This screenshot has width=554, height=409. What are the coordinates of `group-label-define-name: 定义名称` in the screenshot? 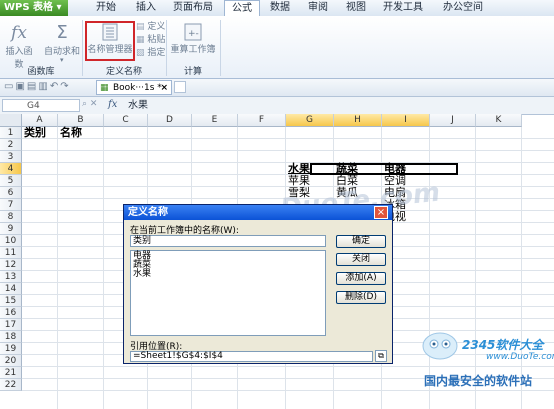 It's located at (123, 72).